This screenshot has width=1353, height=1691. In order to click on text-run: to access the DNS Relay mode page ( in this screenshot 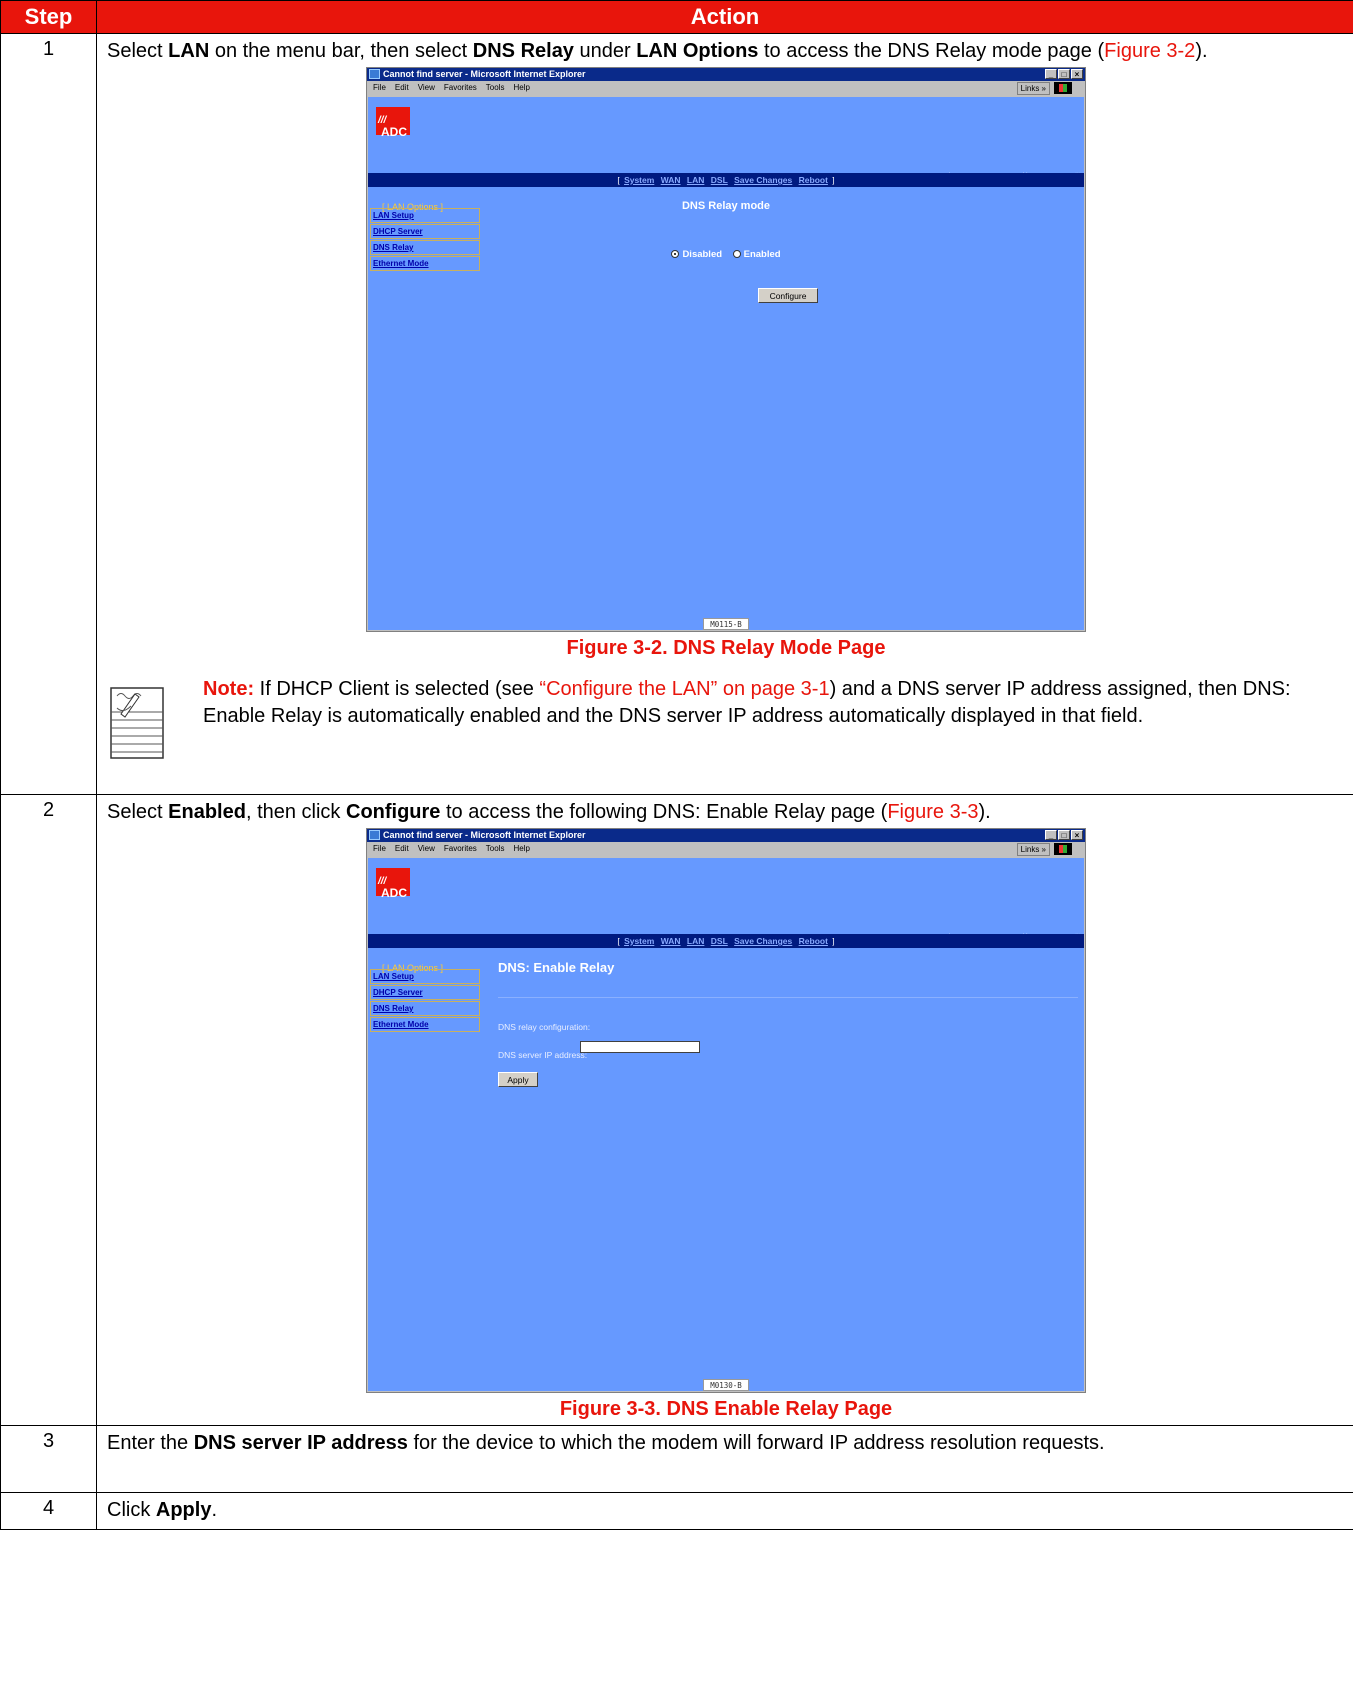, I will do `click(931, 51)`.